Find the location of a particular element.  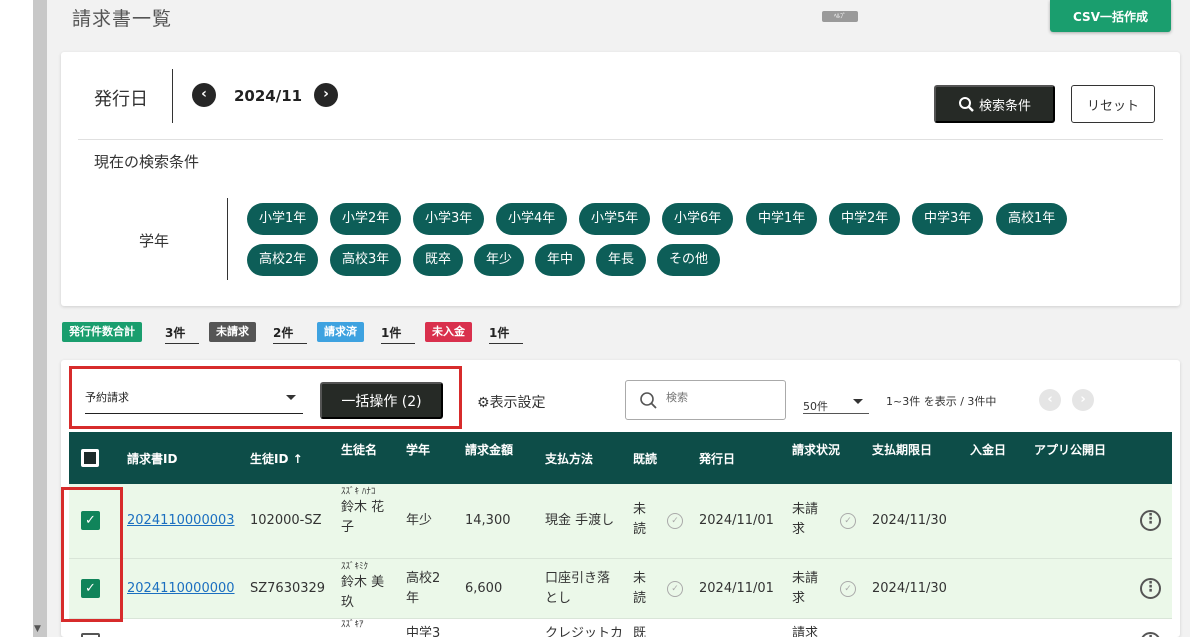

grade-chip: 小学3年 is located at coordinates (449, 219).